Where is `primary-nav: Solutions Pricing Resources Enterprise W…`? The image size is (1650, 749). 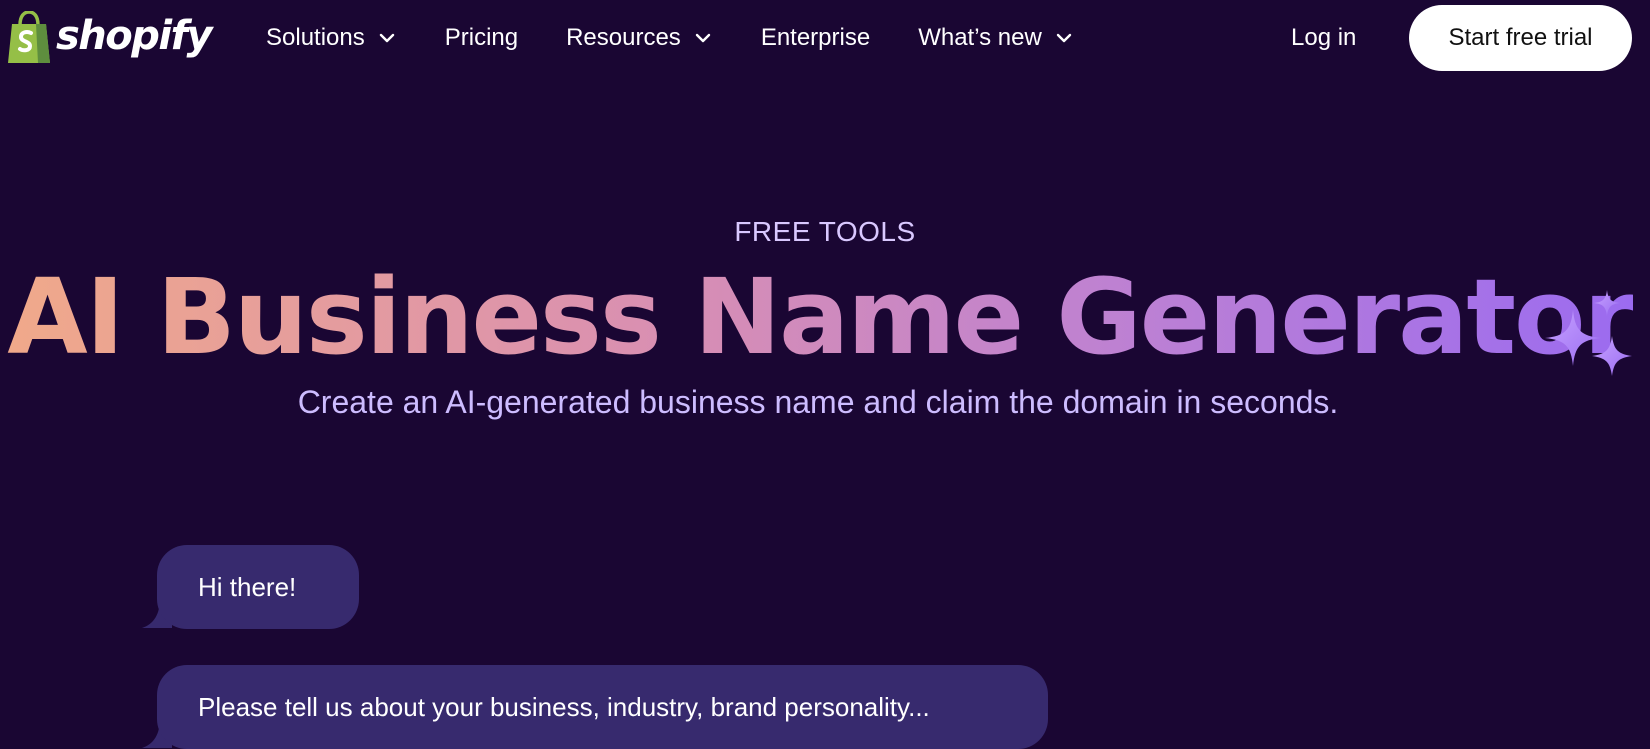 primary-nav: Solutions Pricing Resources Enterprise W… is located at coordinates (694, 38).